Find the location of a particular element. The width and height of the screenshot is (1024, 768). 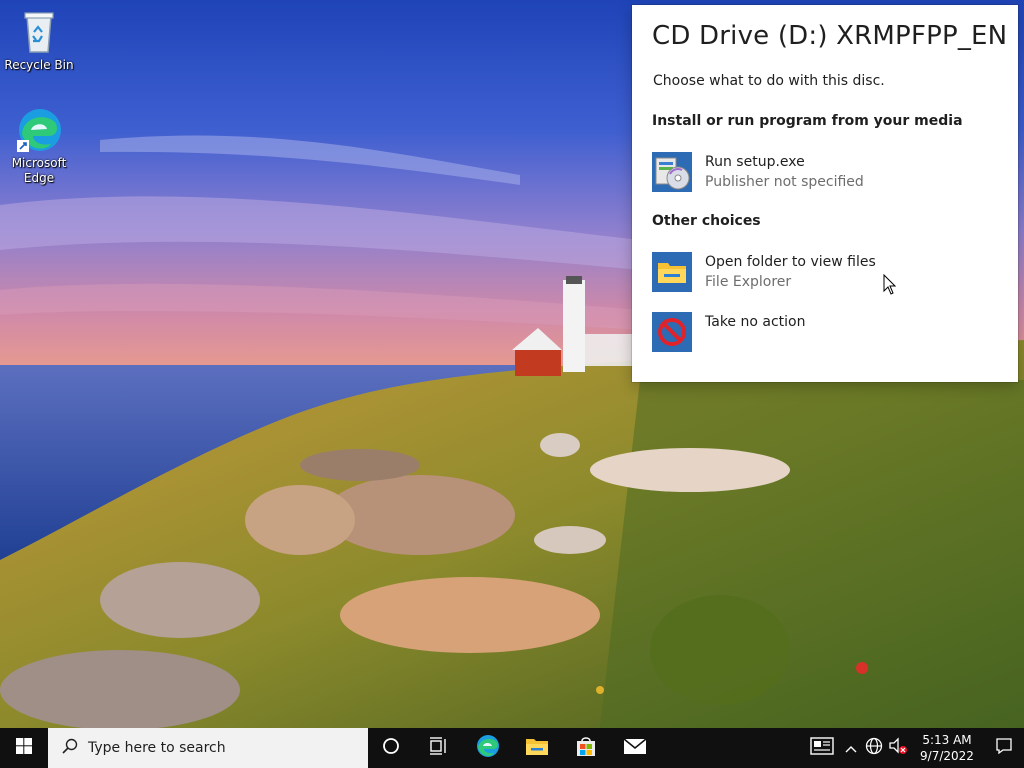

desktop-icon-microsoft-edge: Microsoft Edge is located at coordinates (39, 146).